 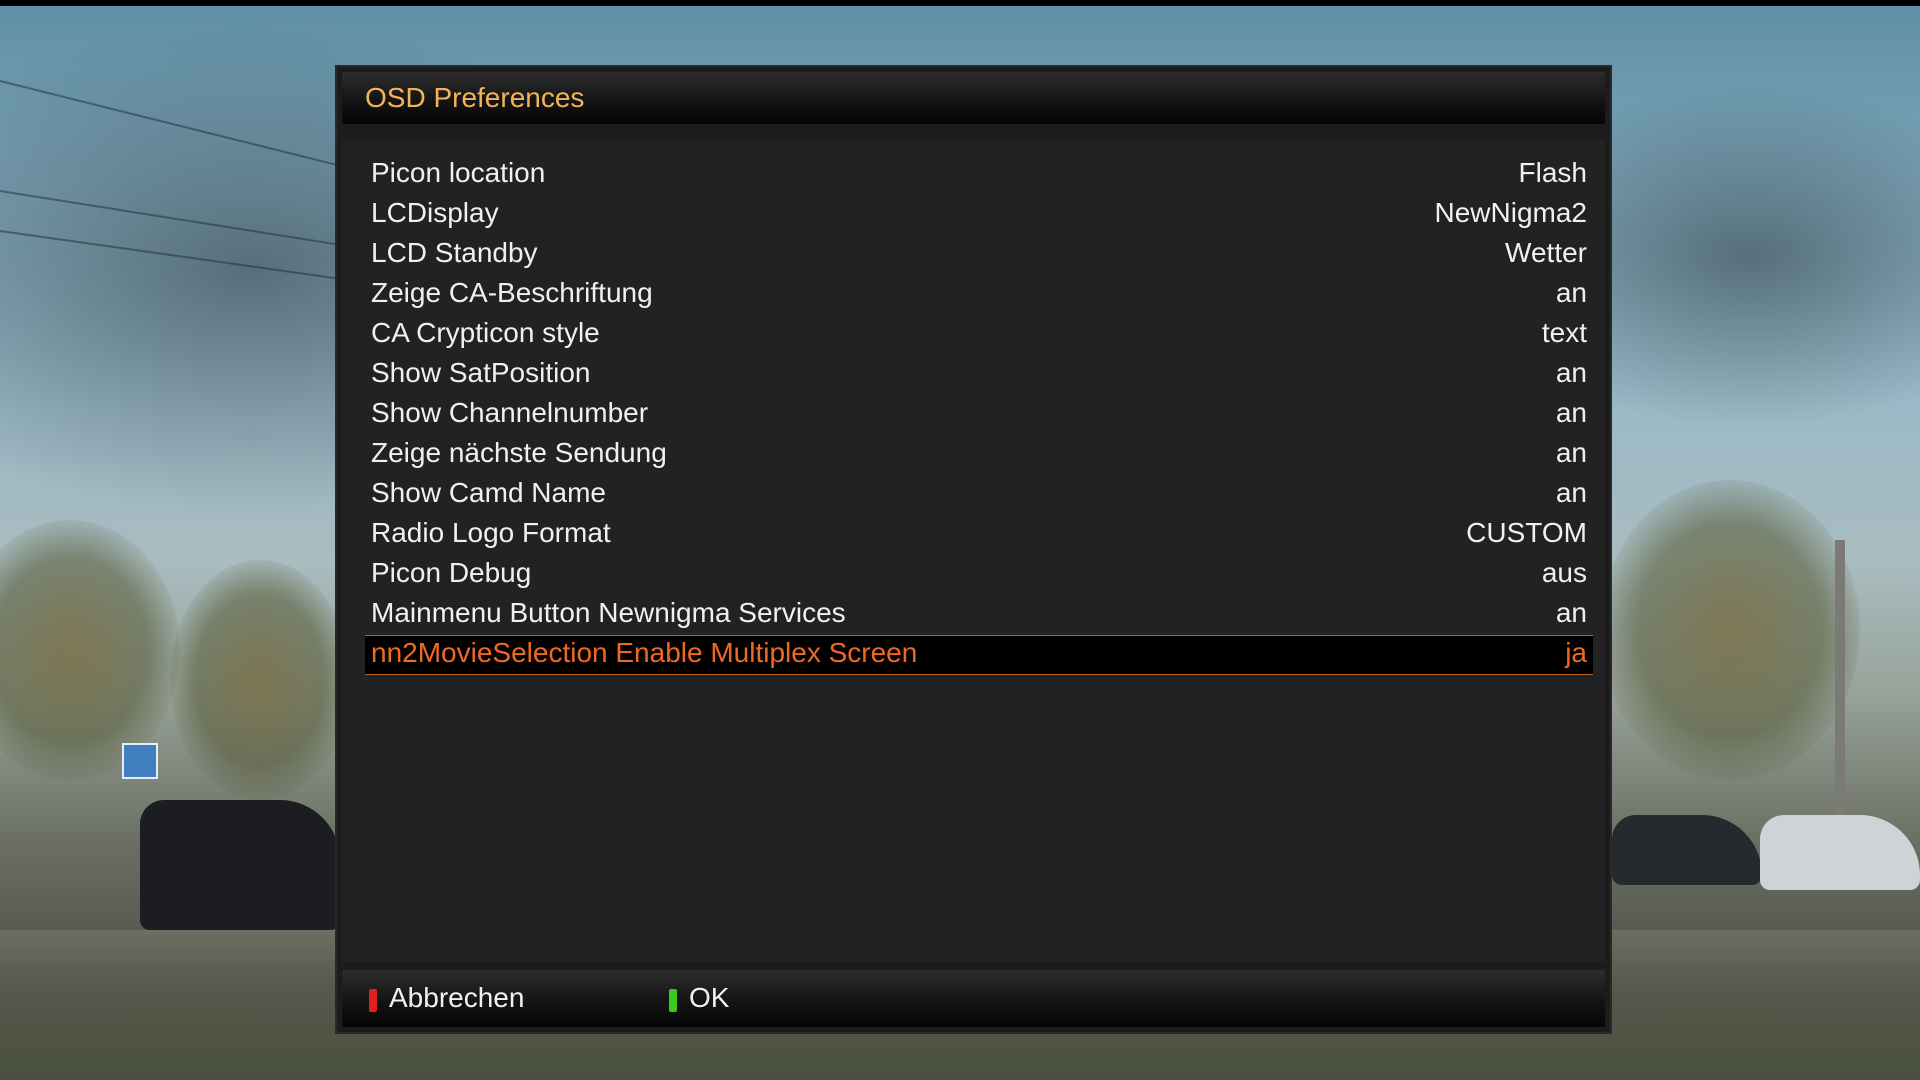 What do you see at coordinates (979, 215) in the screenshot?
I see `setting-row-lcdisplay: LCDisplay NewNigma2` at bounding box center [979, 215].